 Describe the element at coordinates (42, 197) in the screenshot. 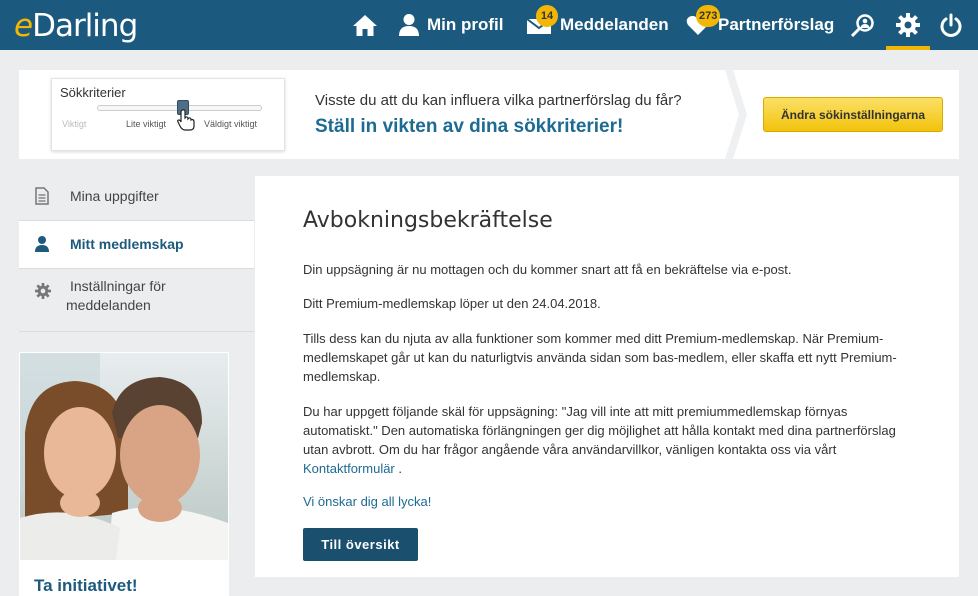

I see `document-icon` at that location.